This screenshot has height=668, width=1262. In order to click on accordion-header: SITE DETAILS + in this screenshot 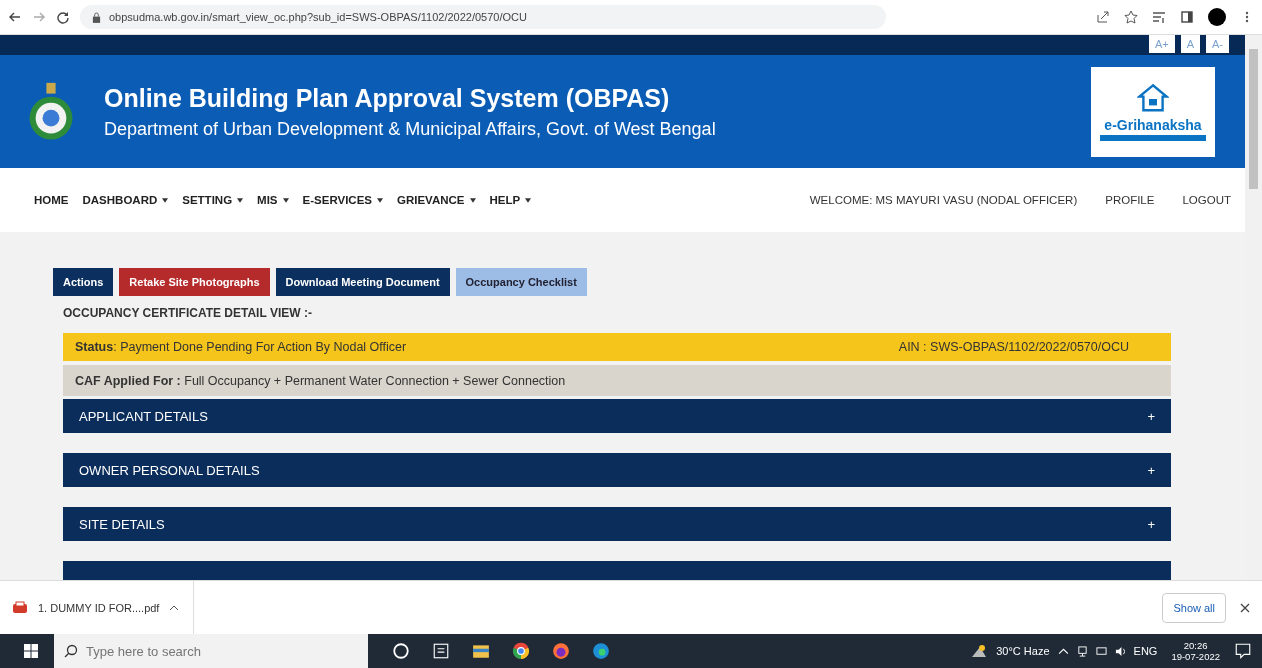, I will do `click(617, 524)`.